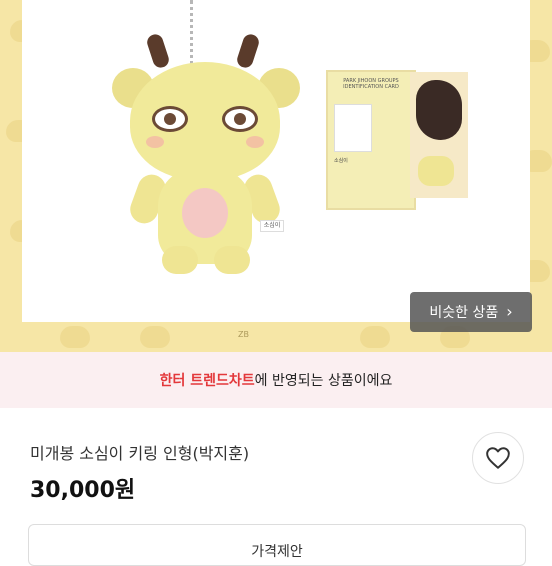 The image size is (552, 566). What do you see at coordinates (158, 51) in the screenshot?
I see `antler-left` at bounding box center [158, 51].